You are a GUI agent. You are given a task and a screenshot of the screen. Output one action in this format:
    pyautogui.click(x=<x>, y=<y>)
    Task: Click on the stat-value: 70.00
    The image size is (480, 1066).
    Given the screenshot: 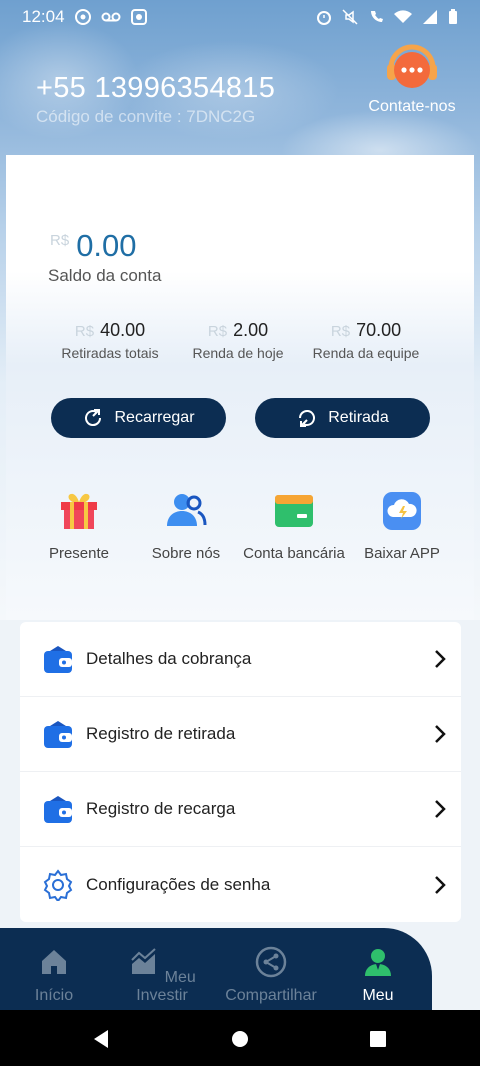 What is the action you would take?
    pyautogui.click(x=379, y=330)
    